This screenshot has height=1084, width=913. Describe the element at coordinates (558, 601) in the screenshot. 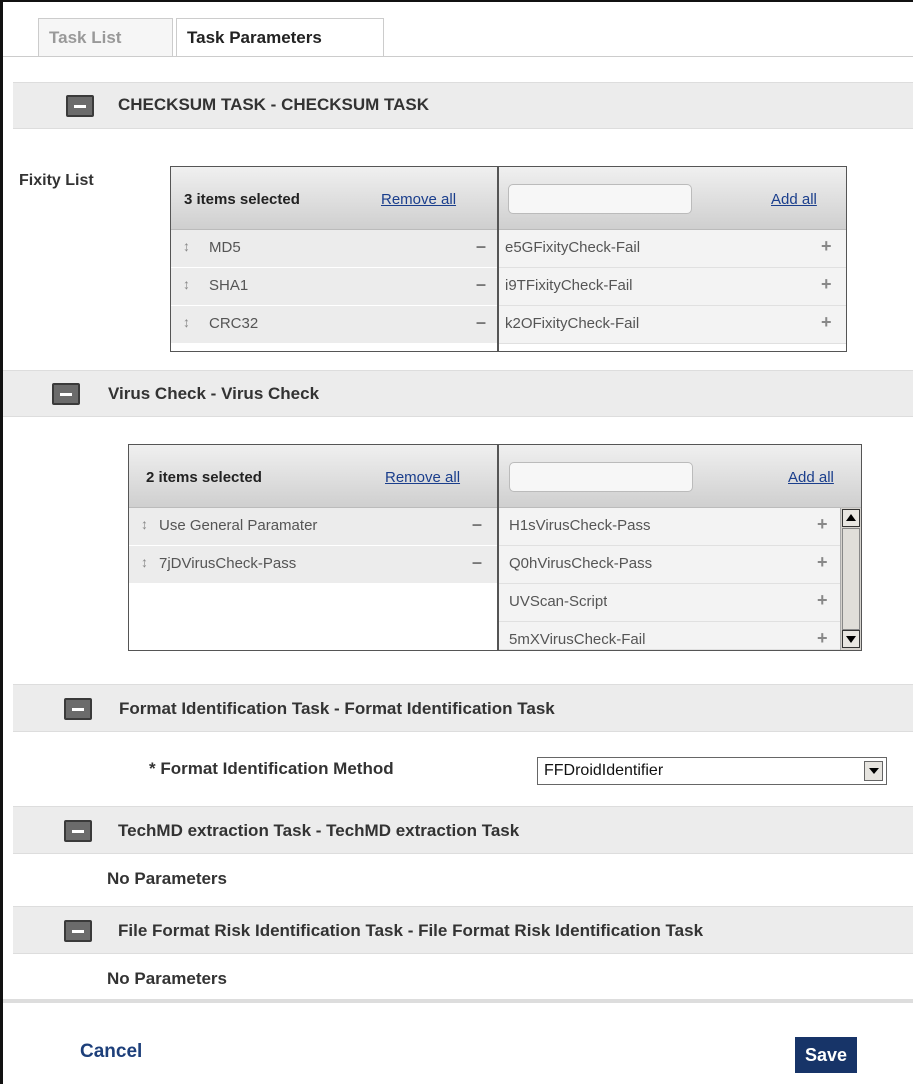

I see `virus-available-item-label: UVScan-Script` at that location.